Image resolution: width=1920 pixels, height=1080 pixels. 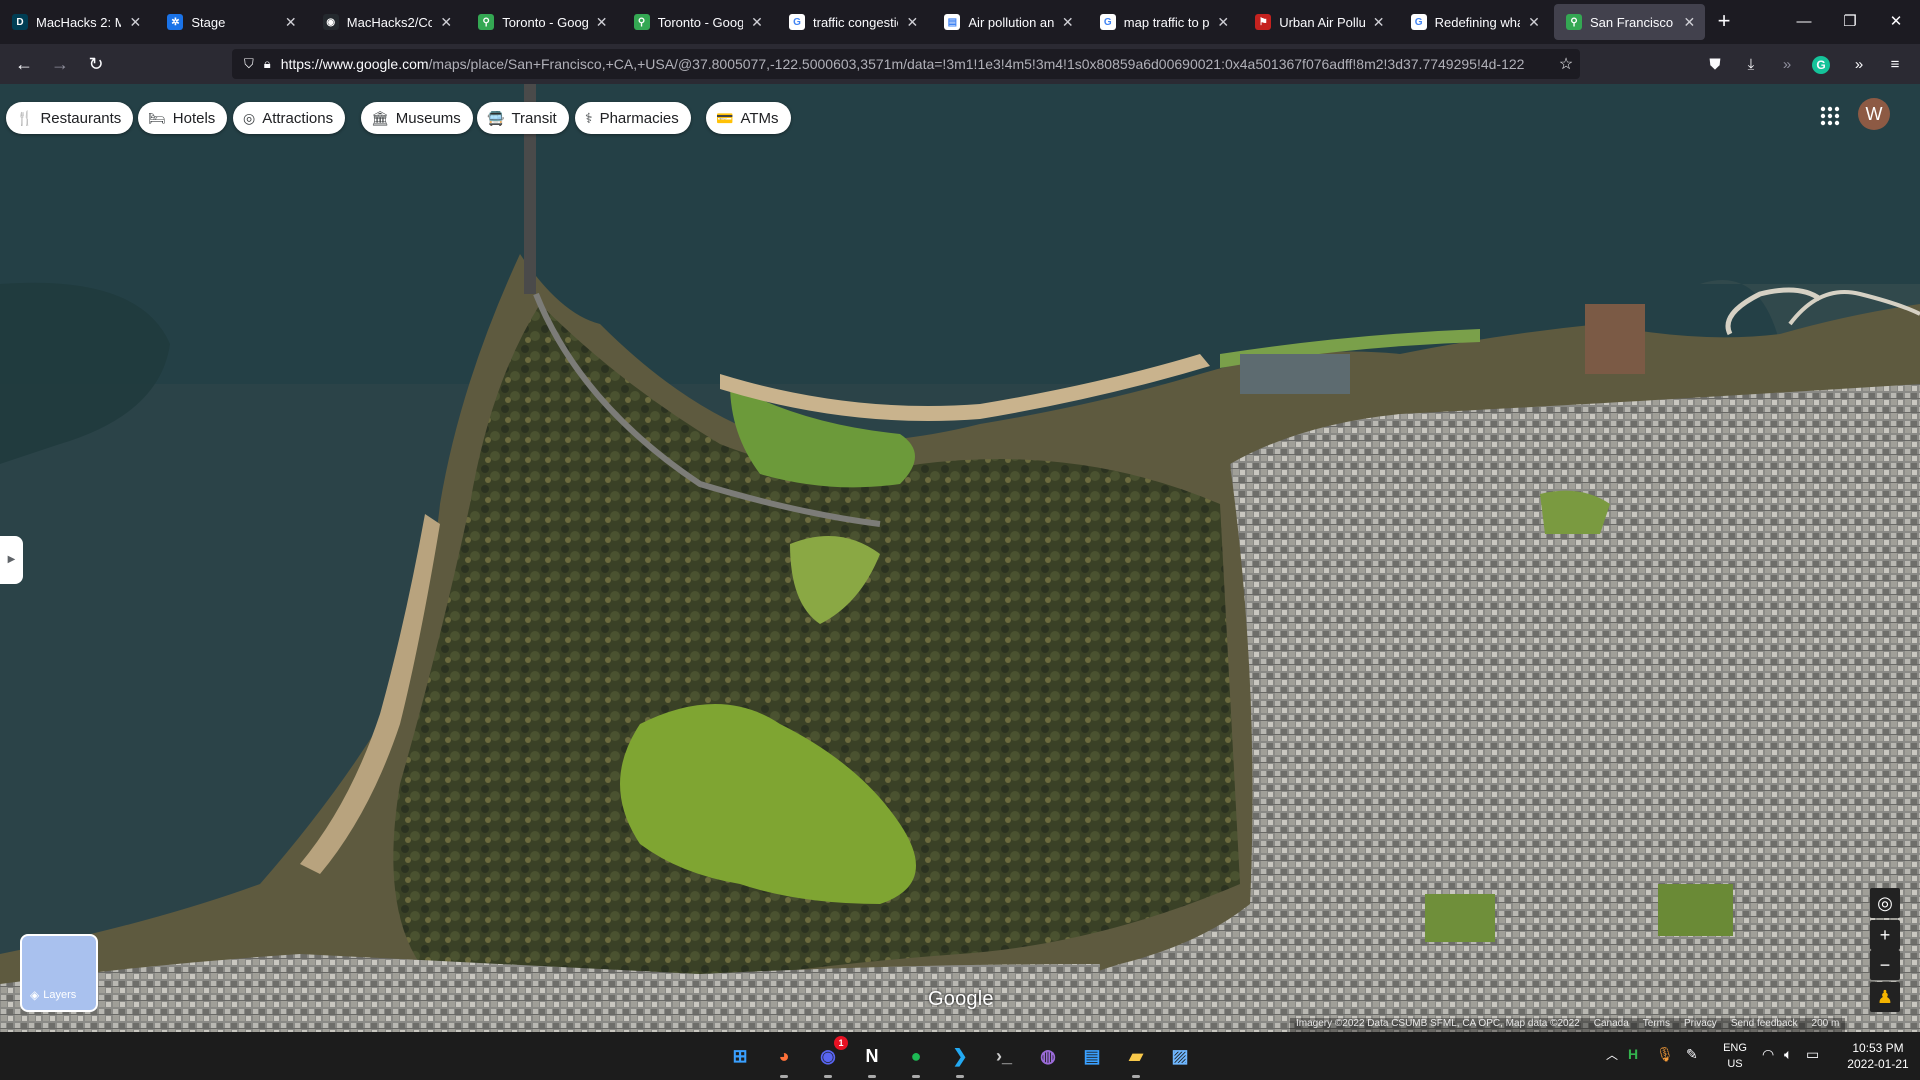 What do you see at coordinates (1885, 997) in the screenshot?
I see `pegman-street-view-icon: ♟` at bounding box center [1885, 997].